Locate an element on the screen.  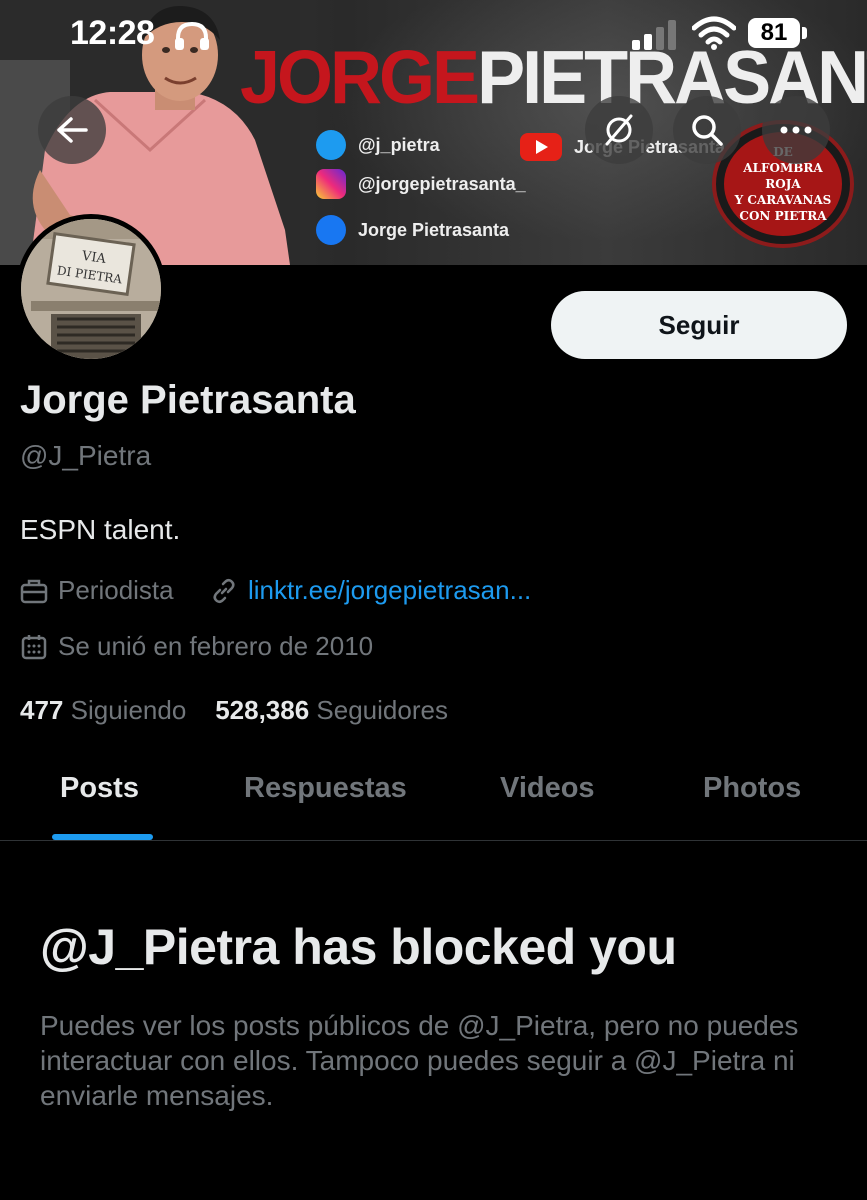
cellular-signal-icon is located at coordinates (654, 35).